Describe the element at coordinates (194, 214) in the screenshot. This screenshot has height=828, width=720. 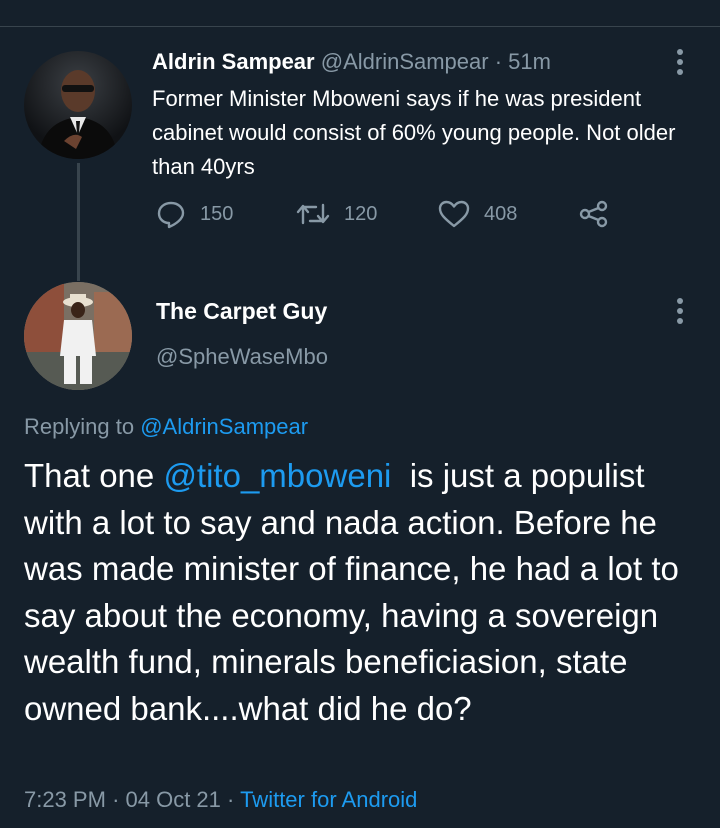
I see `reply-button: 150` at that location.